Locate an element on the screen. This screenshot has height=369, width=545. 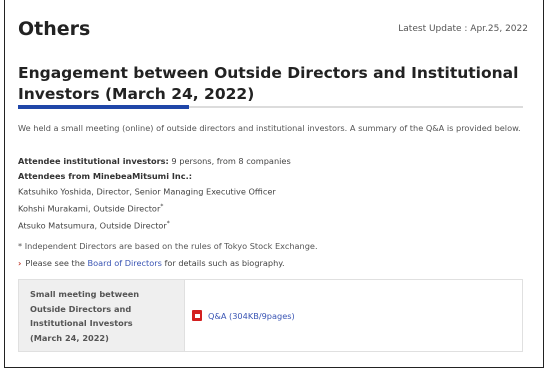
investors-label: Attendee institutional investors: is located at coordinates (93, 161).